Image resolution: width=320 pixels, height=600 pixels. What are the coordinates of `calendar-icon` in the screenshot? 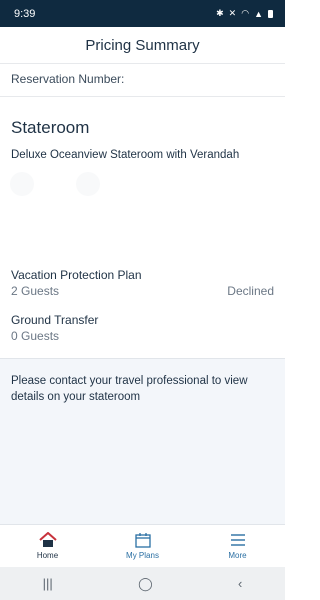 It's located at (142, 540).